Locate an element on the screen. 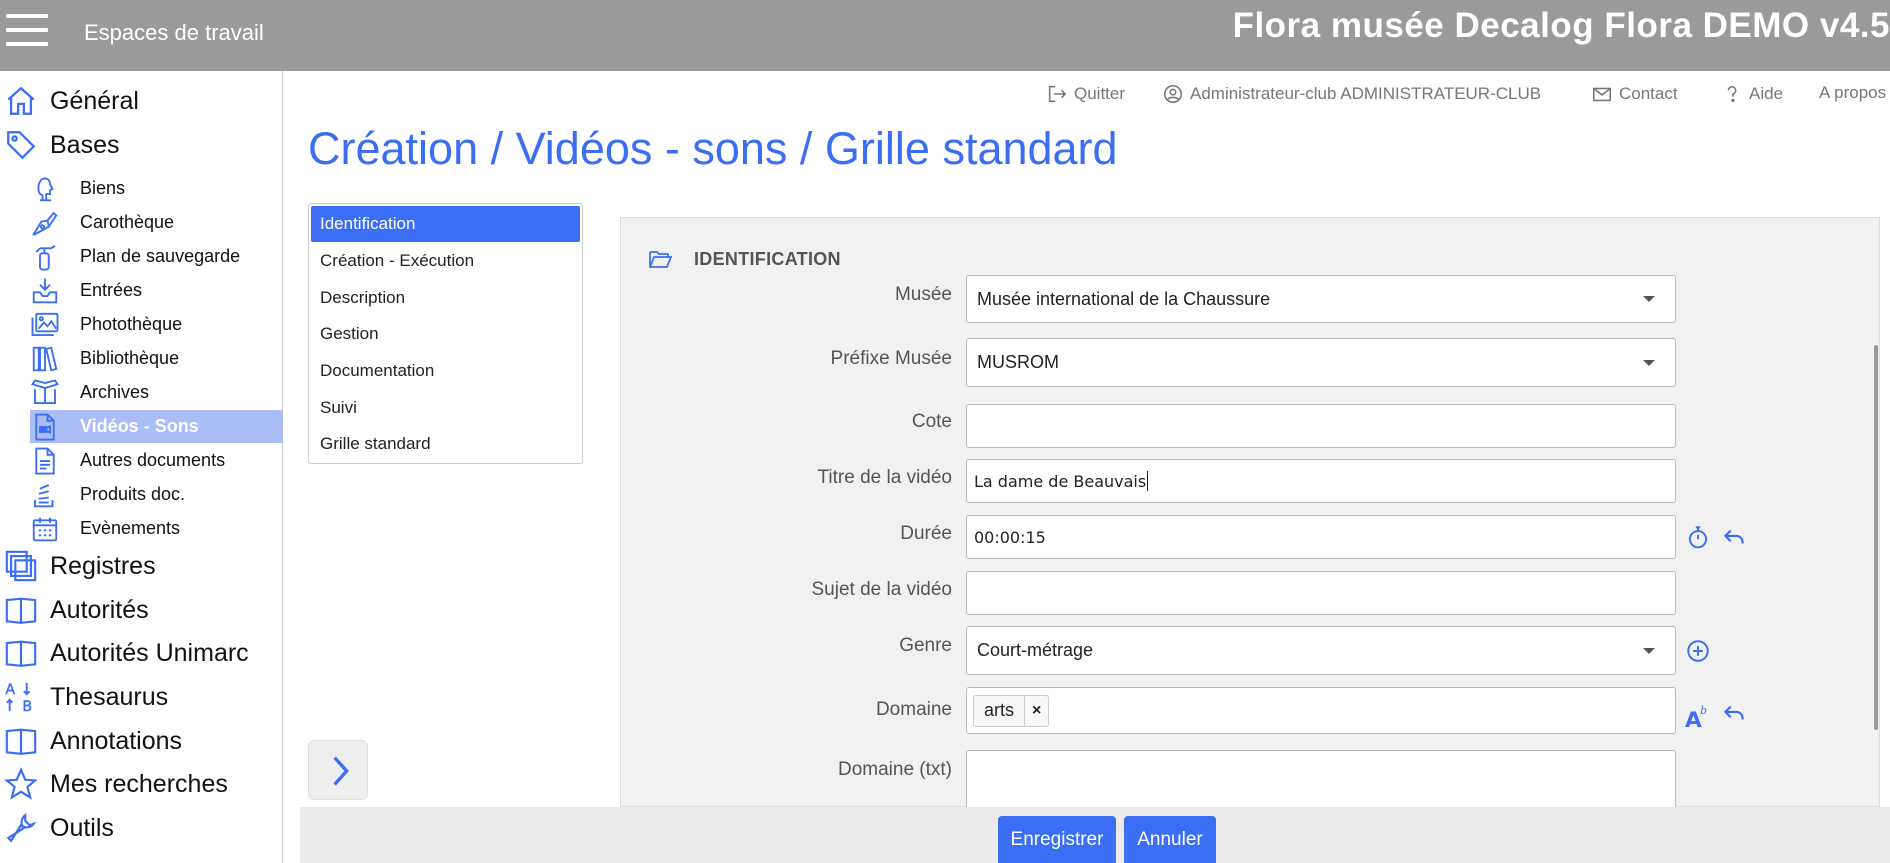  sidebar-item-carotheque: Carothèque is located at coordinates (141, 222).